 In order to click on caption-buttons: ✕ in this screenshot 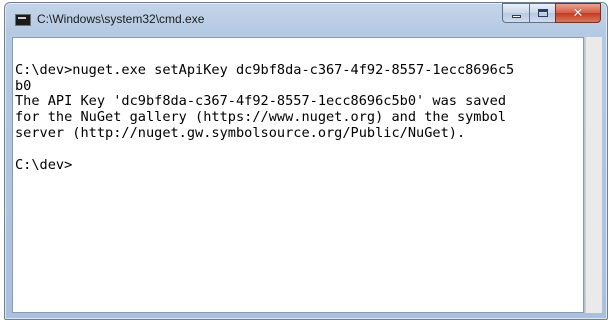, I will do `click(551, 13)`.